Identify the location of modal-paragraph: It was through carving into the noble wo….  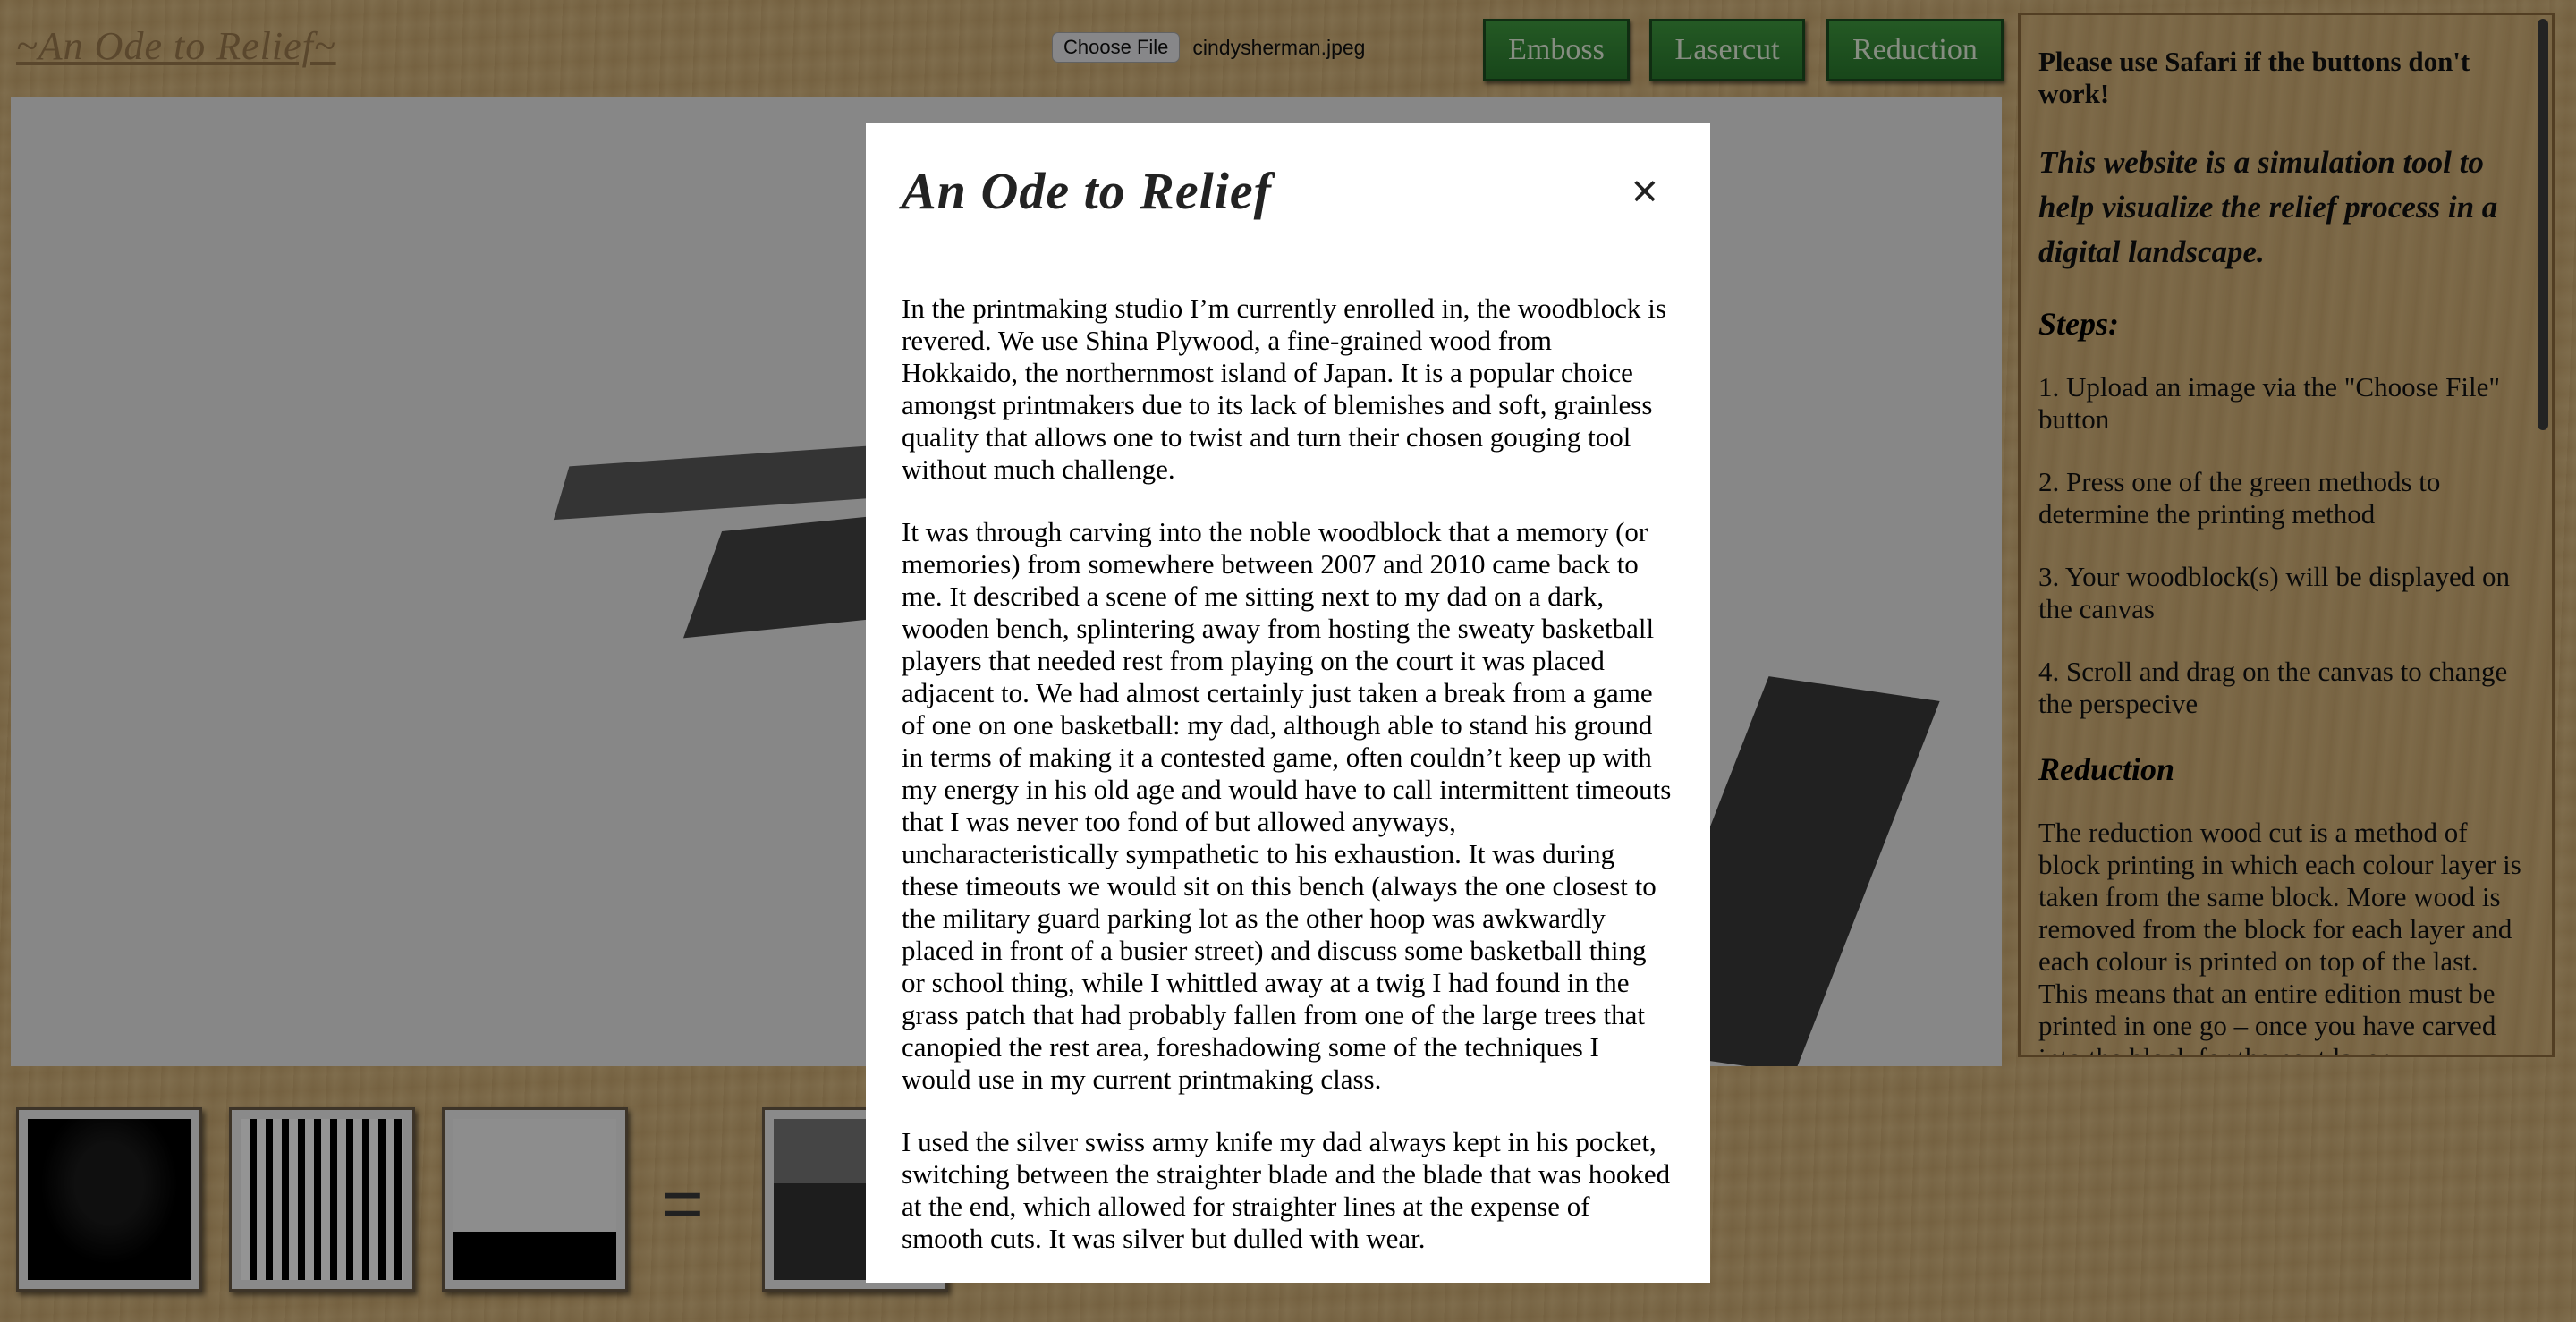
(1287, 806).